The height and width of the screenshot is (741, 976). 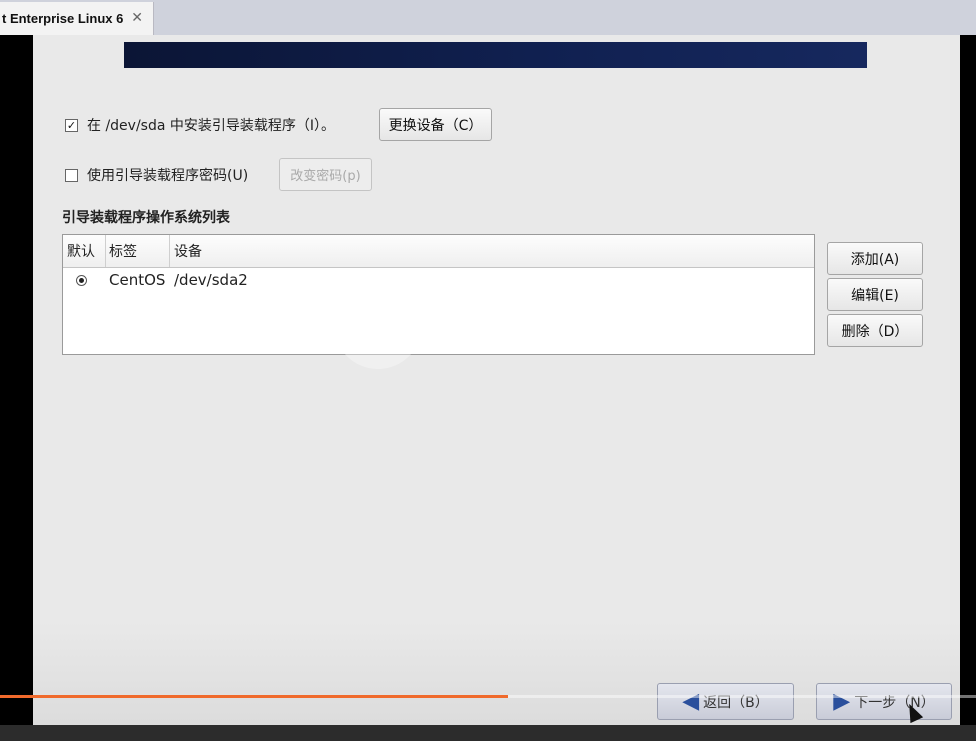 What do you see at coordinates (211, 280) in the screenshot?
I see `row-device: /dev/sda2` at bounding box center [211, 280].